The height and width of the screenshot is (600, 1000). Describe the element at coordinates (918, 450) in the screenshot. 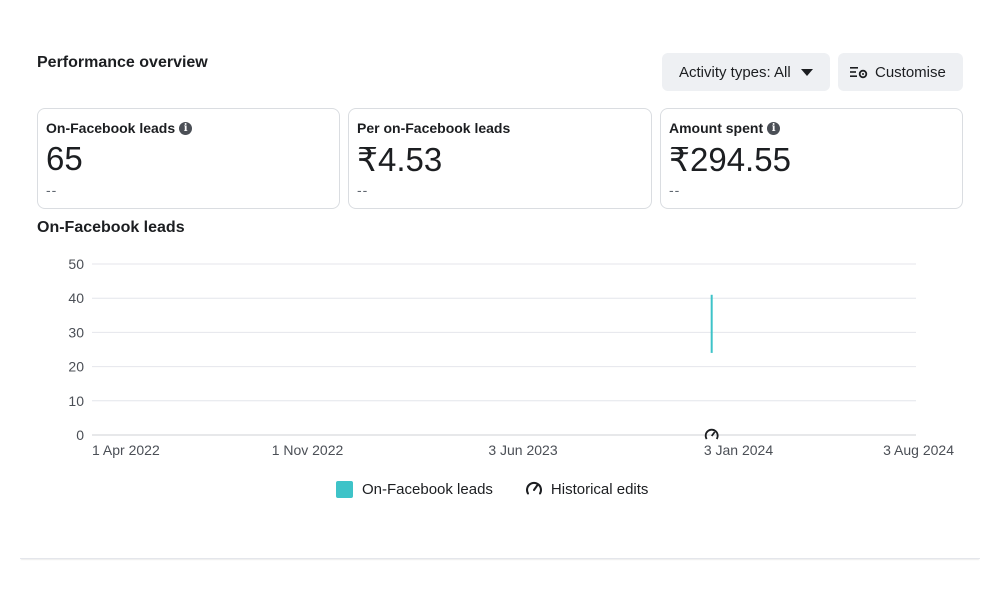

I see `x-tick-label: 3 Aug 2024` at that location.